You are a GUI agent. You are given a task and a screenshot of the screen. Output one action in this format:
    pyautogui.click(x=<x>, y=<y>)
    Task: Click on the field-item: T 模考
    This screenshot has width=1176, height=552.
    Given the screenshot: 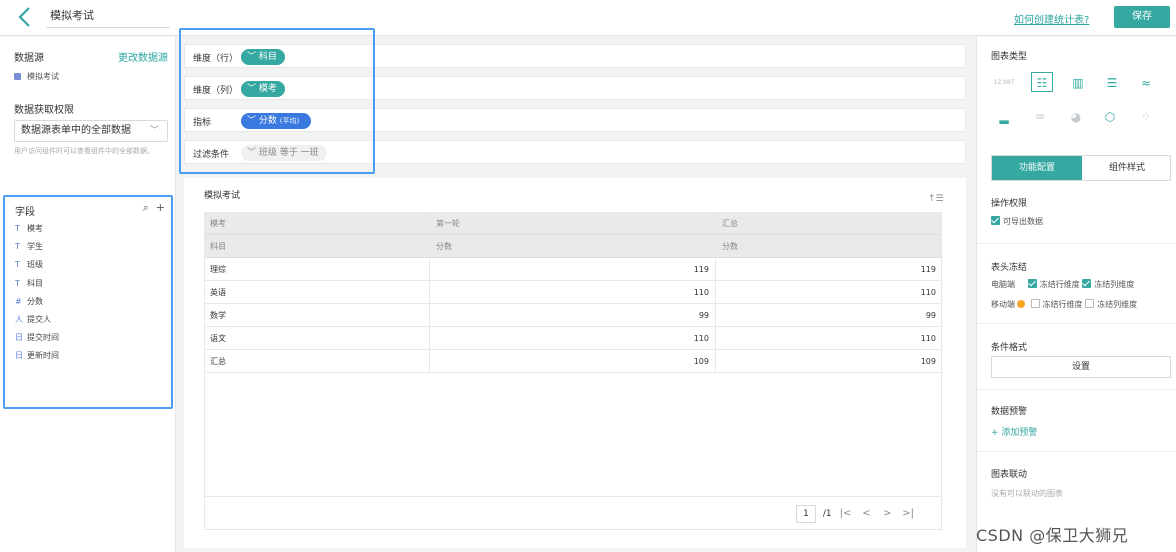 What is the action you would take?
    pyautogui.click(x=29, y=228)
    